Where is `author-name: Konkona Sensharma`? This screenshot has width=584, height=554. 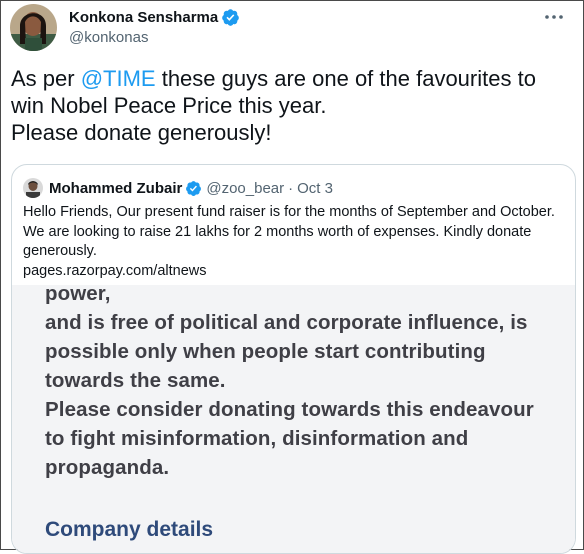 author-name: Konkona Sensharma is located at coordinates (143, 17).